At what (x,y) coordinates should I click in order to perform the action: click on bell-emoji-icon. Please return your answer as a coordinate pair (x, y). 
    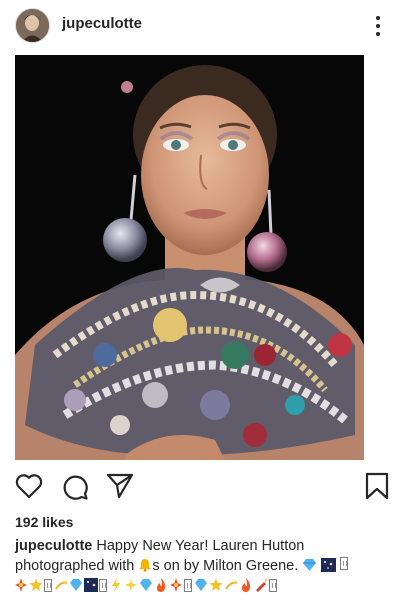
    Looking at the image, I should click on (145, 565).